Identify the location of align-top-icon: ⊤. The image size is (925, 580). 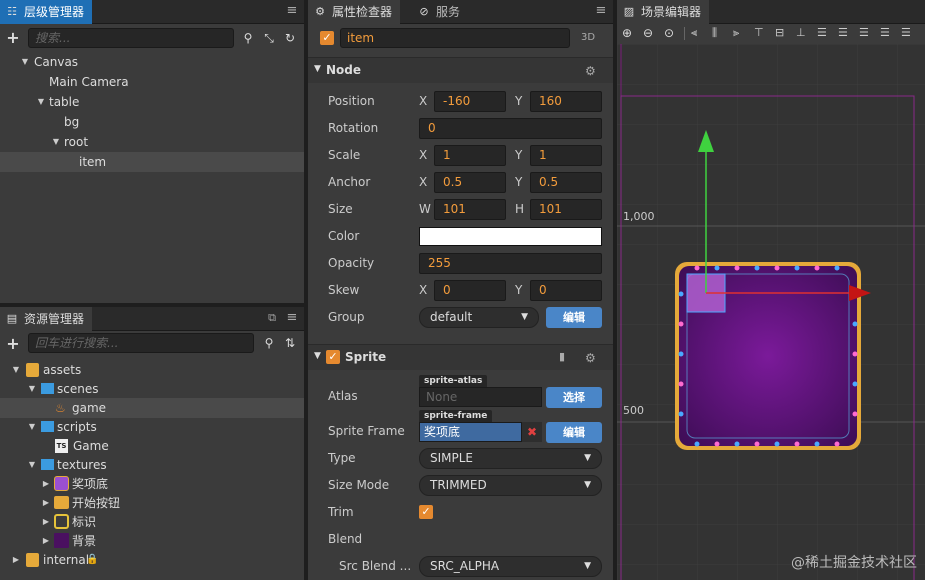
(759, 32).